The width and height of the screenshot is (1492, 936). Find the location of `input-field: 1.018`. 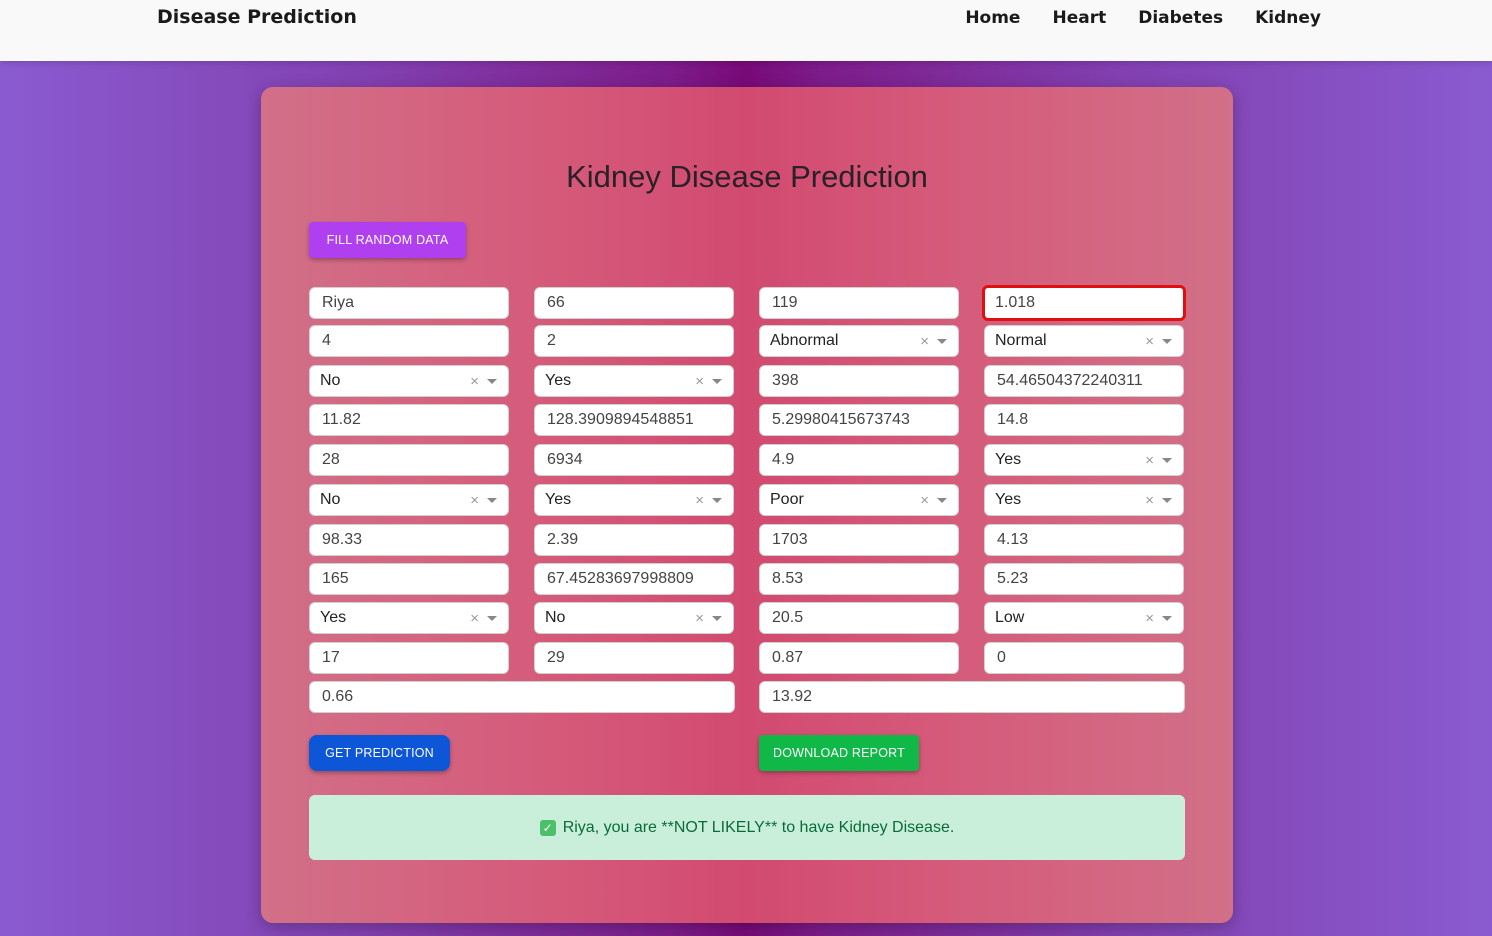

input-field: 1.018 is located at coordinates (1084, 303).